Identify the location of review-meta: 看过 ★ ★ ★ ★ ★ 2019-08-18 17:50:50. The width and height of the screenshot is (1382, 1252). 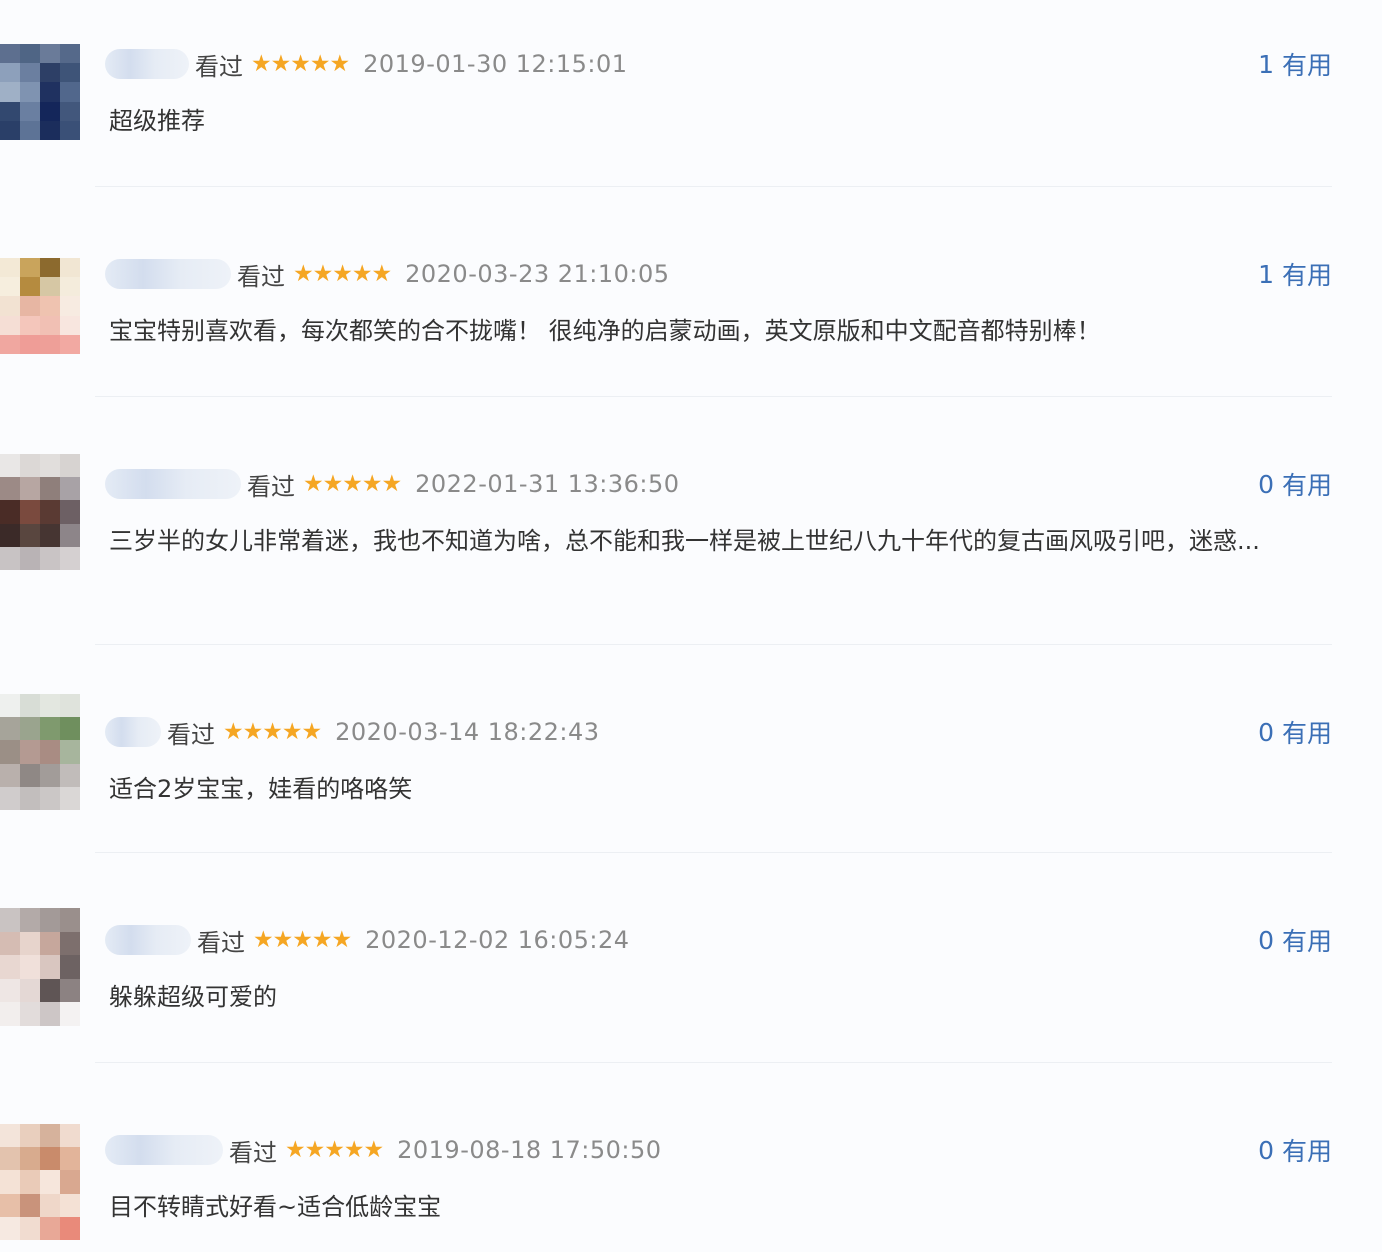
(383, 1150).